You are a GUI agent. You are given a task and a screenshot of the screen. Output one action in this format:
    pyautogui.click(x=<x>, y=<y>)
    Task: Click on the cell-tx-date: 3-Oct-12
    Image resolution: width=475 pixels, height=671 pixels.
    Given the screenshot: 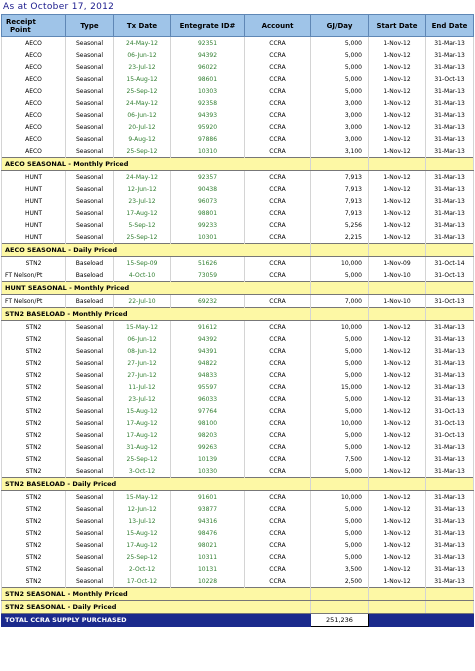 What is the action you would take?
    pyautogui.click(x=142, y=471)
    